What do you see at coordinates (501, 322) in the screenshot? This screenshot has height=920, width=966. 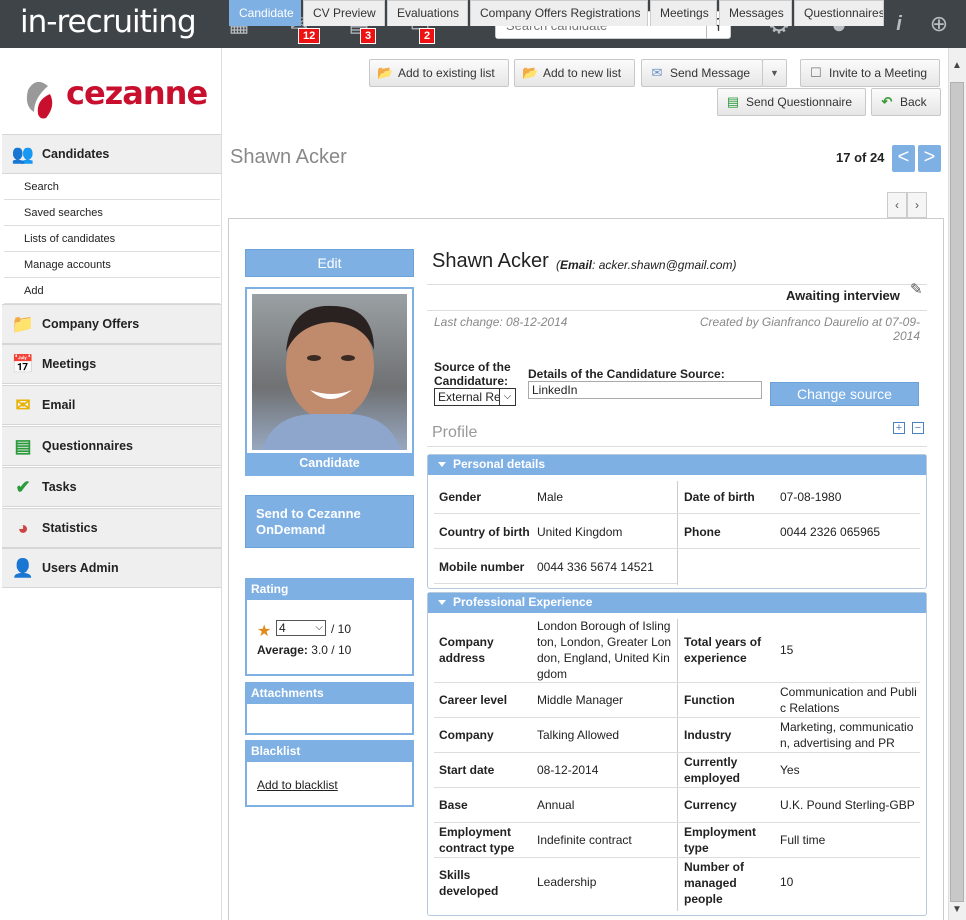 I see `last-change: Last change: 08-12-2014` at bounding box center [501, 322].